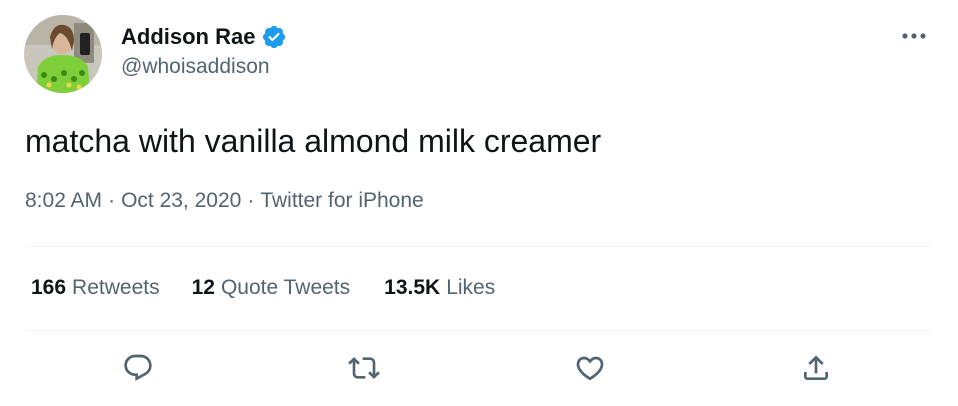 The image size is (958, 406). I want to click on quote-tweets-count: 12, so click(203, 287).